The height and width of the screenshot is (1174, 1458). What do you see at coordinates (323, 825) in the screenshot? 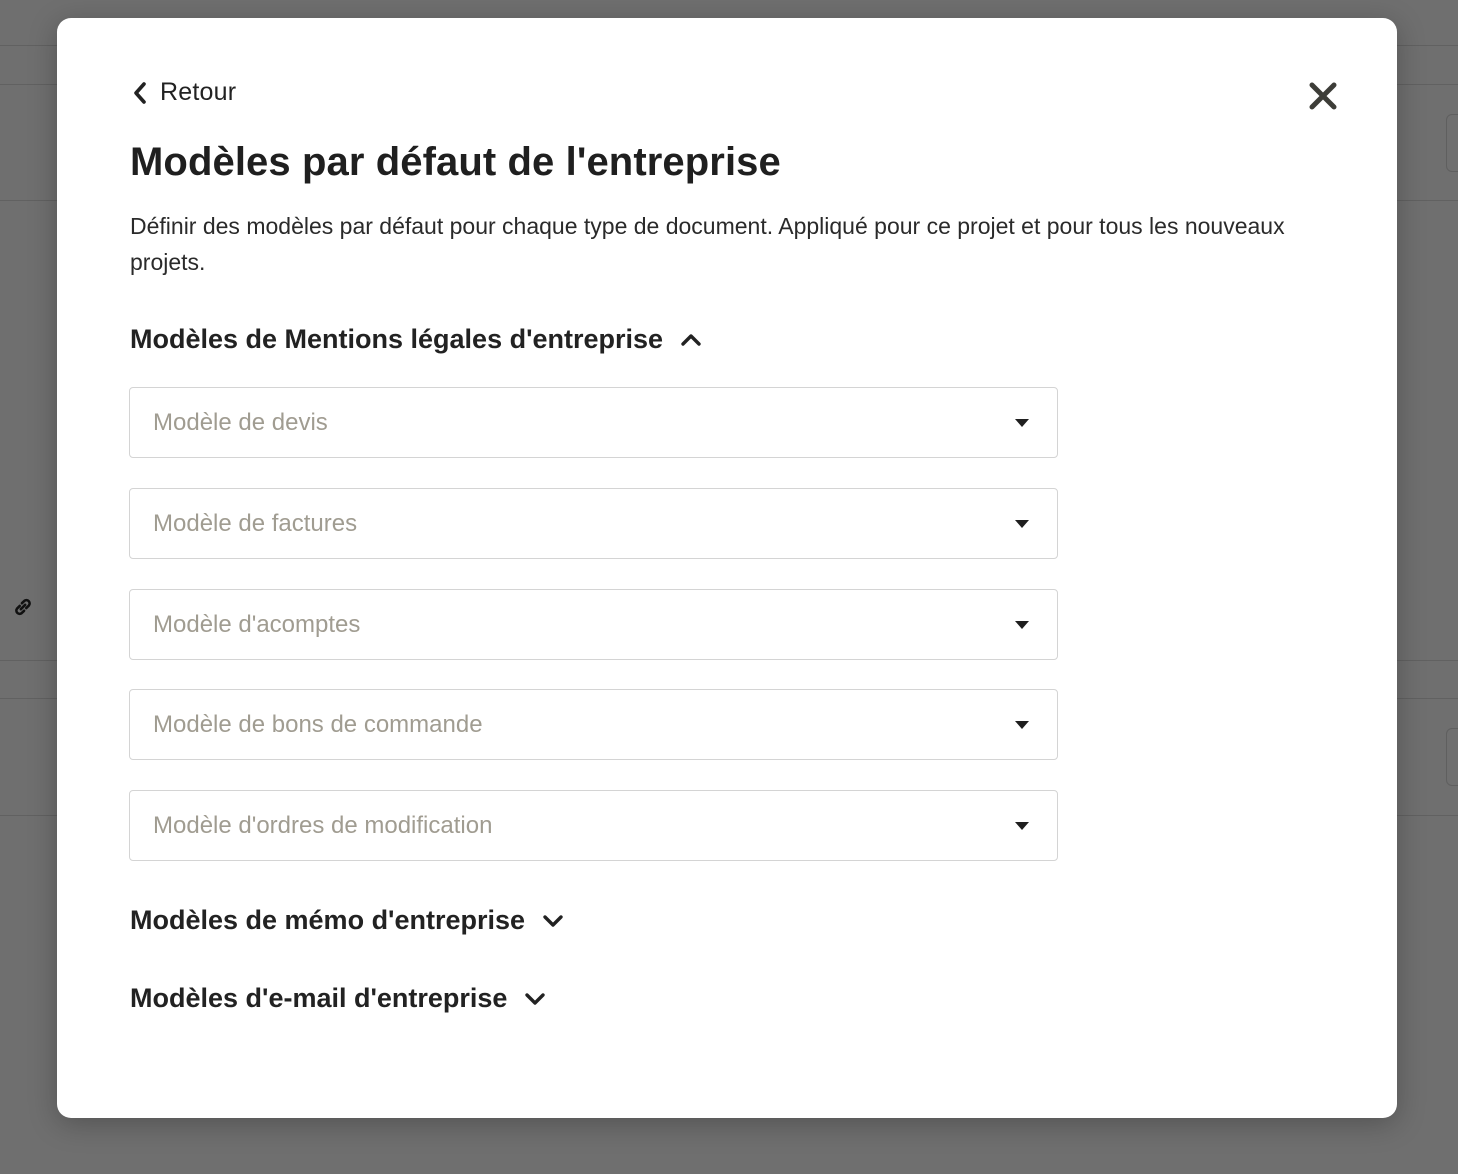
I see `select-placeholder: Modèle d'ordres de modification` at bounding box center [323, 825].